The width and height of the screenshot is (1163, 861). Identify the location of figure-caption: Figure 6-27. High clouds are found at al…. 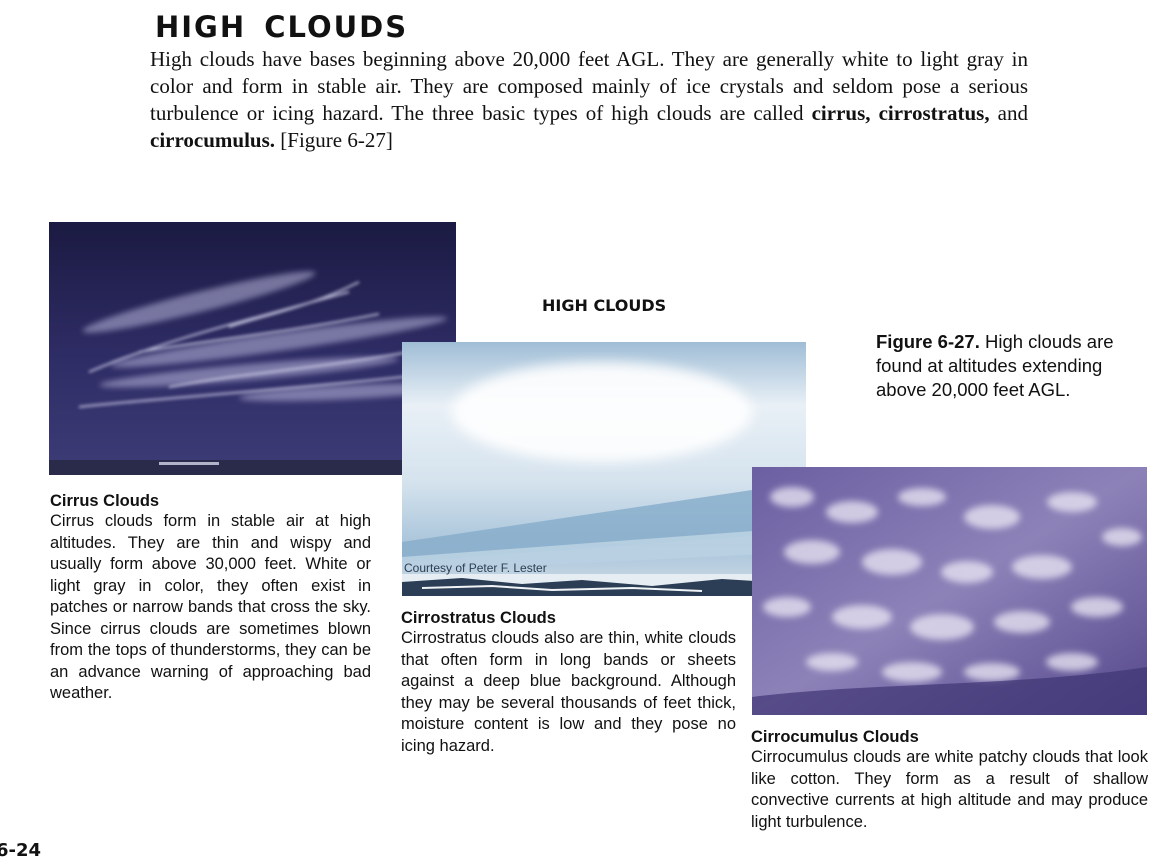
(1013, 366).